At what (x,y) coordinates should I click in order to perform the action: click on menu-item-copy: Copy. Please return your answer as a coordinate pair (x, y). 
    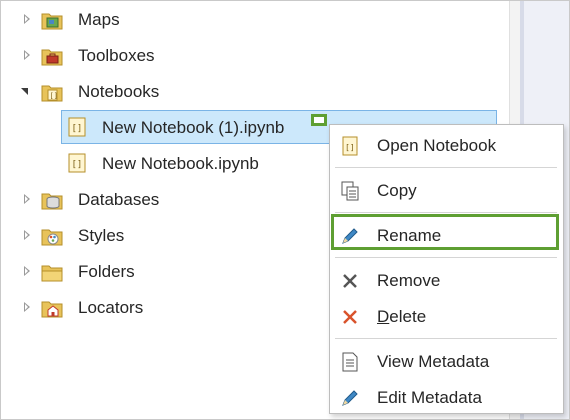
    Looking at the image, I should click on (446, 191).